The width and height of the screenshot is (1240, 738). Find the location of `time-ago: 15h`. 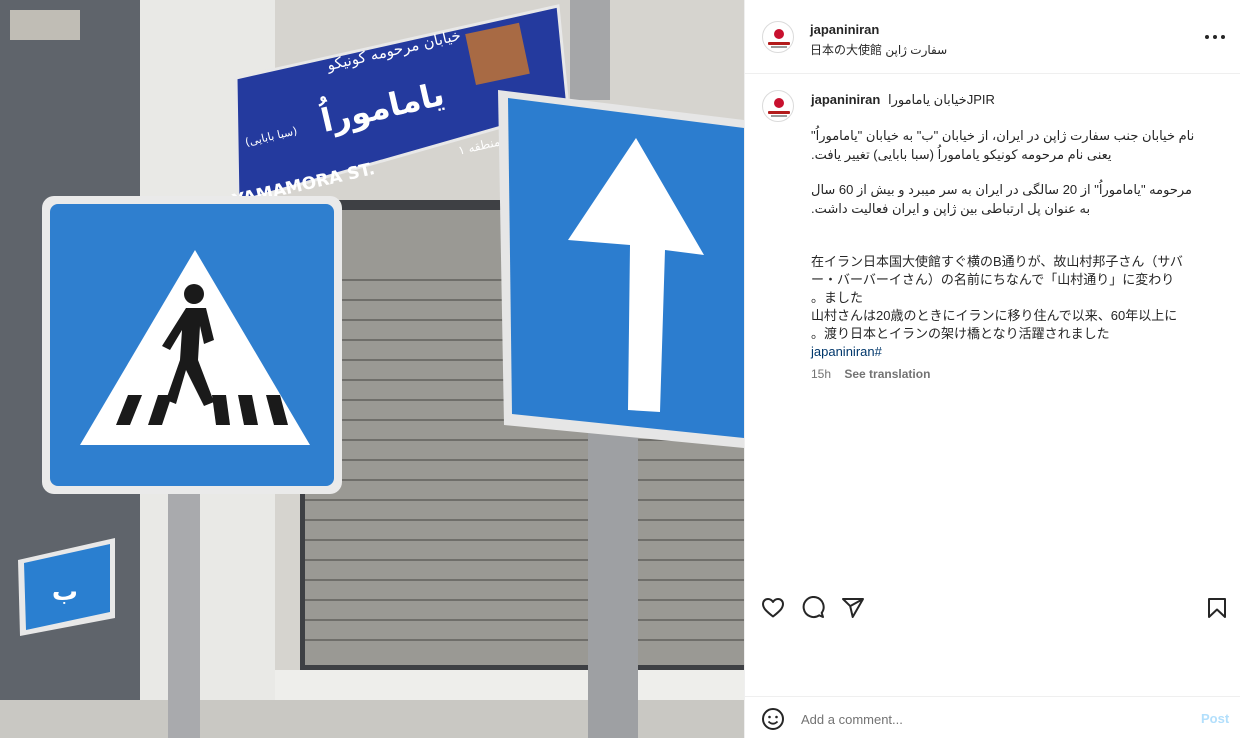

time-ago: 15h is located at coordinates (821, 374).